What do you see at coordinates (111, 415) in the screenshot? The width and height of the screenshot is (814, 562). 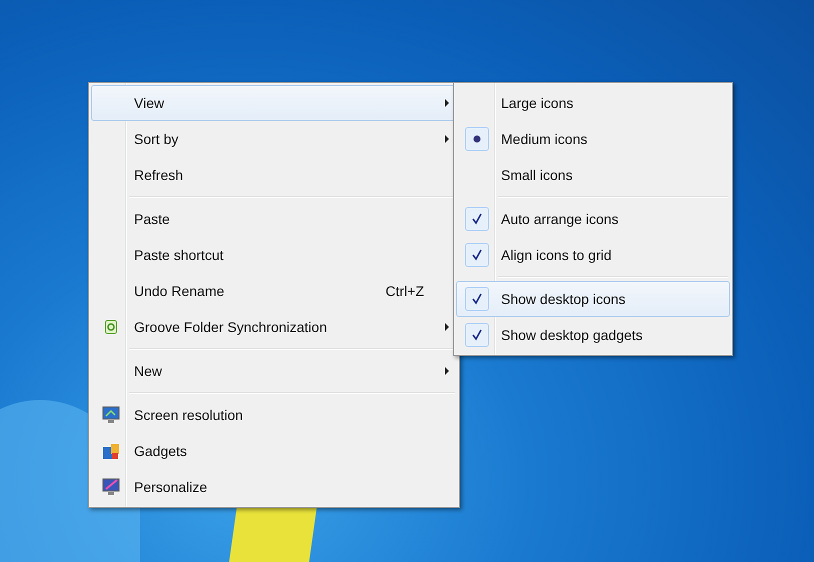 I see `monitor-icon` at bounding box center [111, 415].